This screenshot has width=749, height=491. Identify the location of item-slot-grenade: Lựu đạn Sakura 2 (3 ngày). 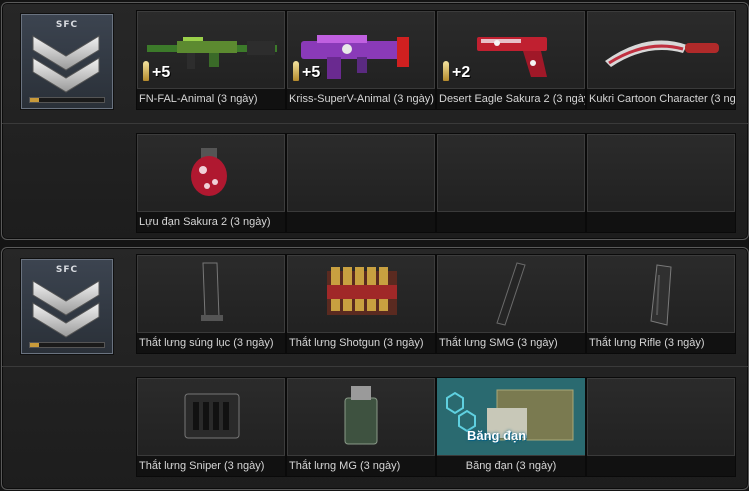
(211, 183).